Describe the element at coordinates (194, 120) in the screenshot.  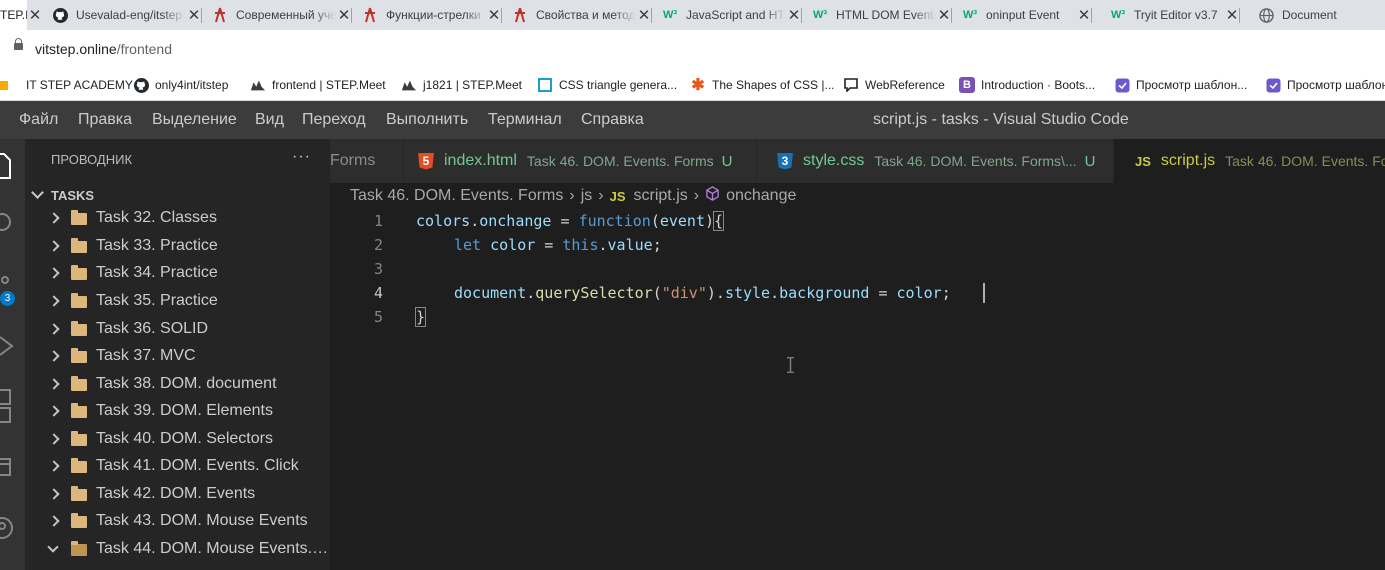
I see `menu-selection: Выделение` at that location.